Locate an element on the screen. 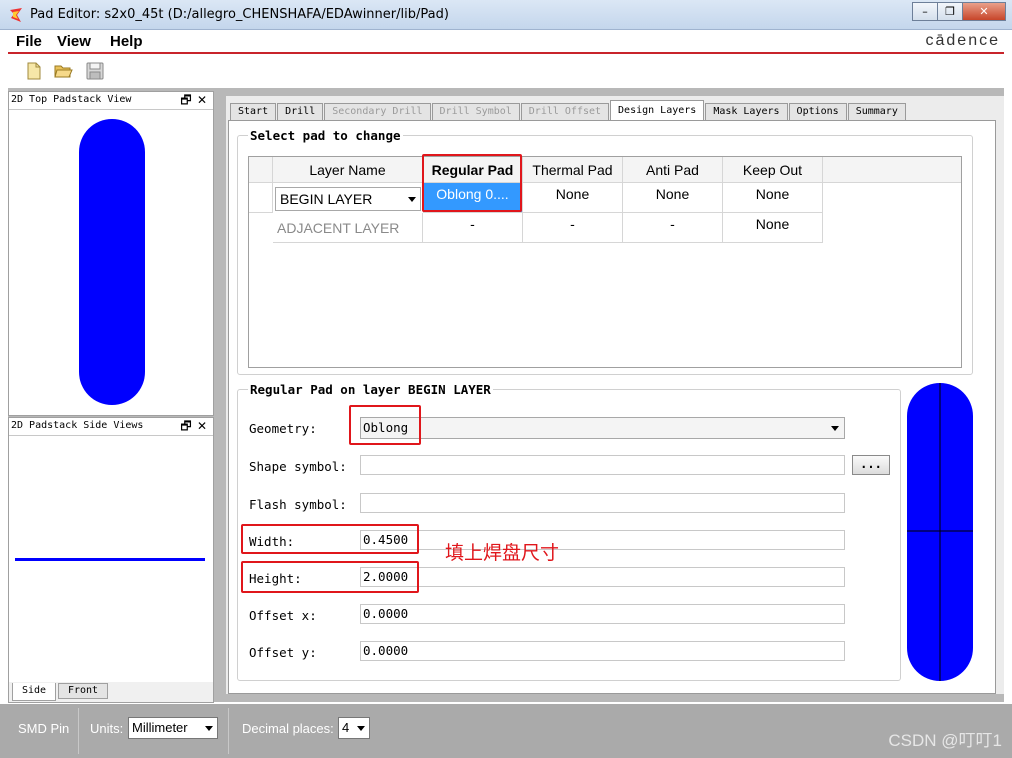 This screenshot has width=1012, height=758. top-view-title: 2D Top Padstack View is located at coordinates (71, 99).